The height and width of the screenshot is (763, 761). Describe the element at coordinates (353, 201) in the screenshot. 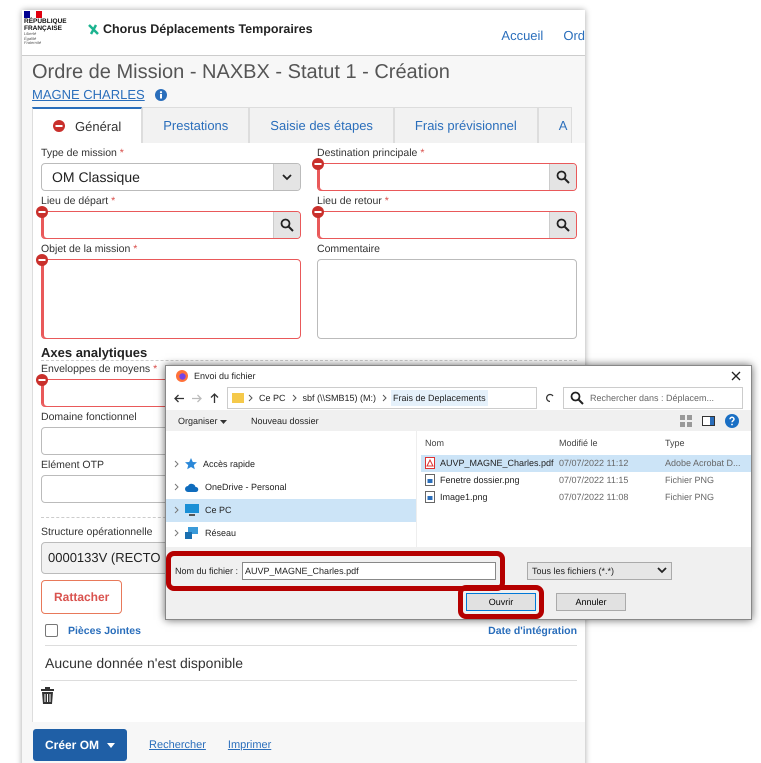

I see `field-label: Lieu de retour *` at that location.